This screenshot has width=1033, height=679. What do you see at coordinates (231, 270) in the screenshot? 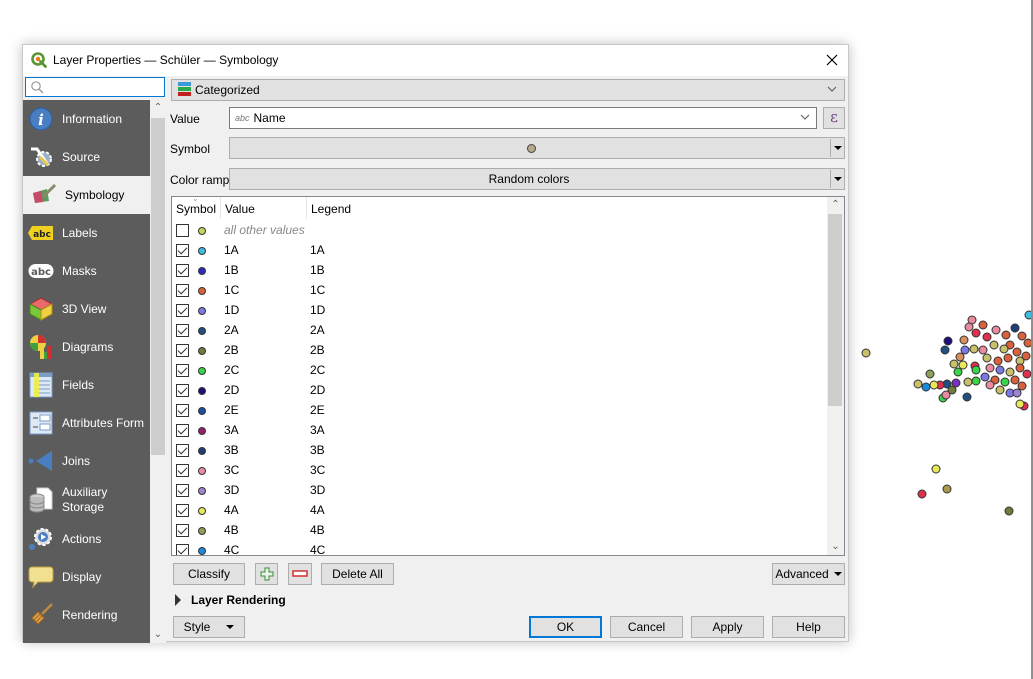
I see `category-value: 1B` at bounding box center [231, 270].